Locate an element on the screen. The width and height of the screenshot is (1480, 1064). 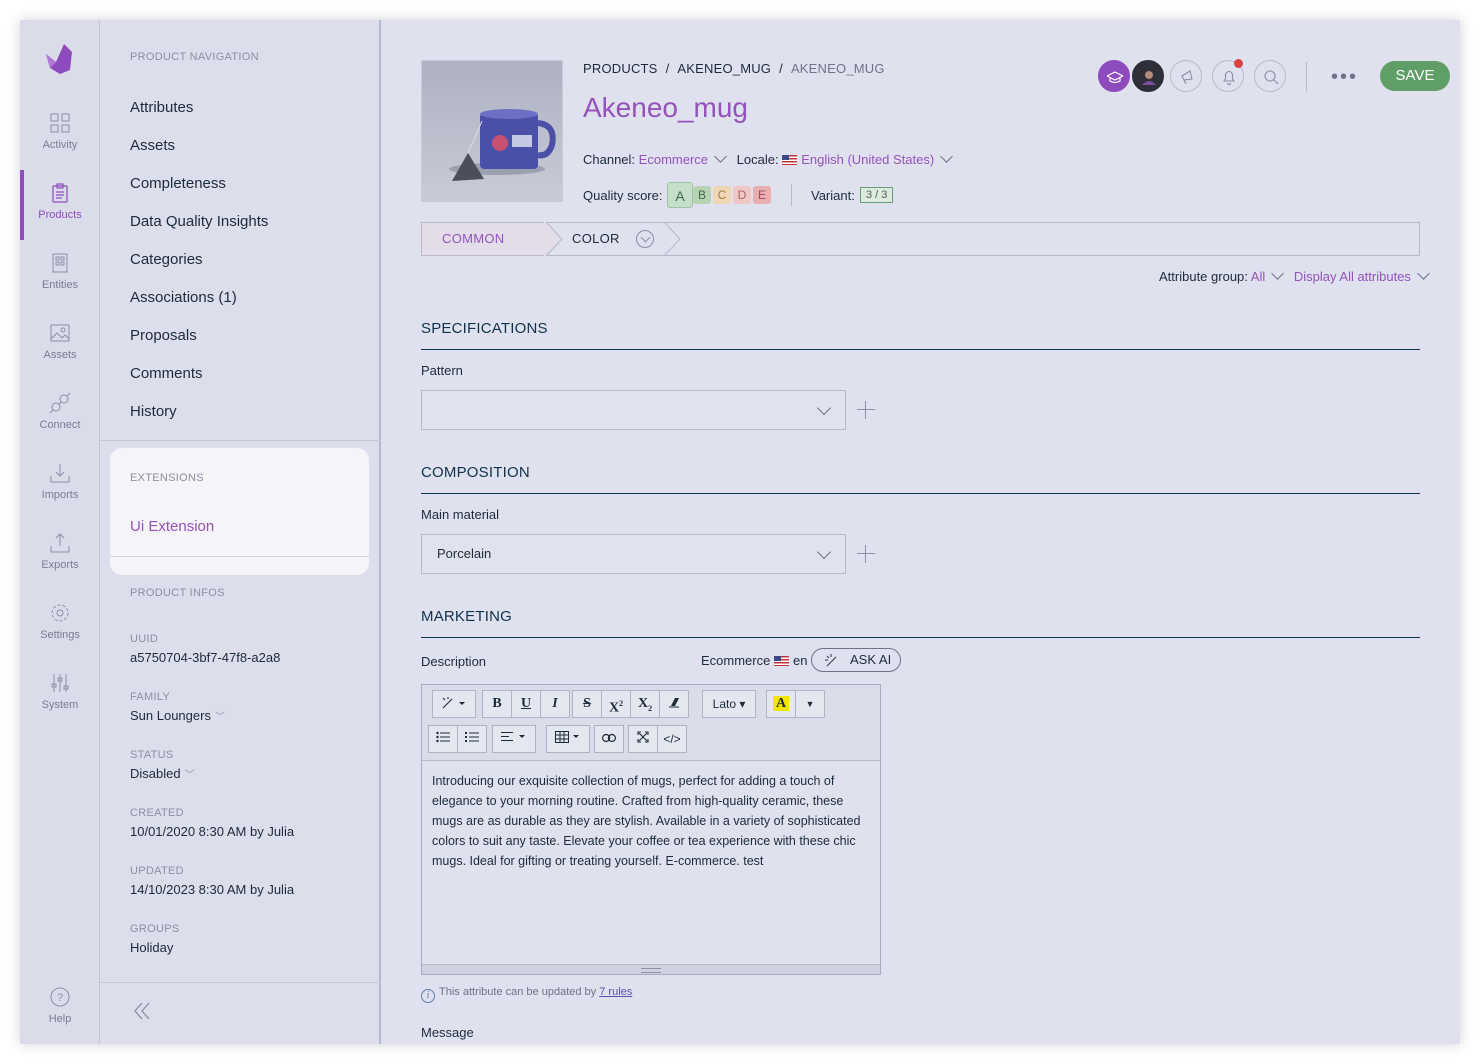
bell-icon is located at coordinates (1229, 77).